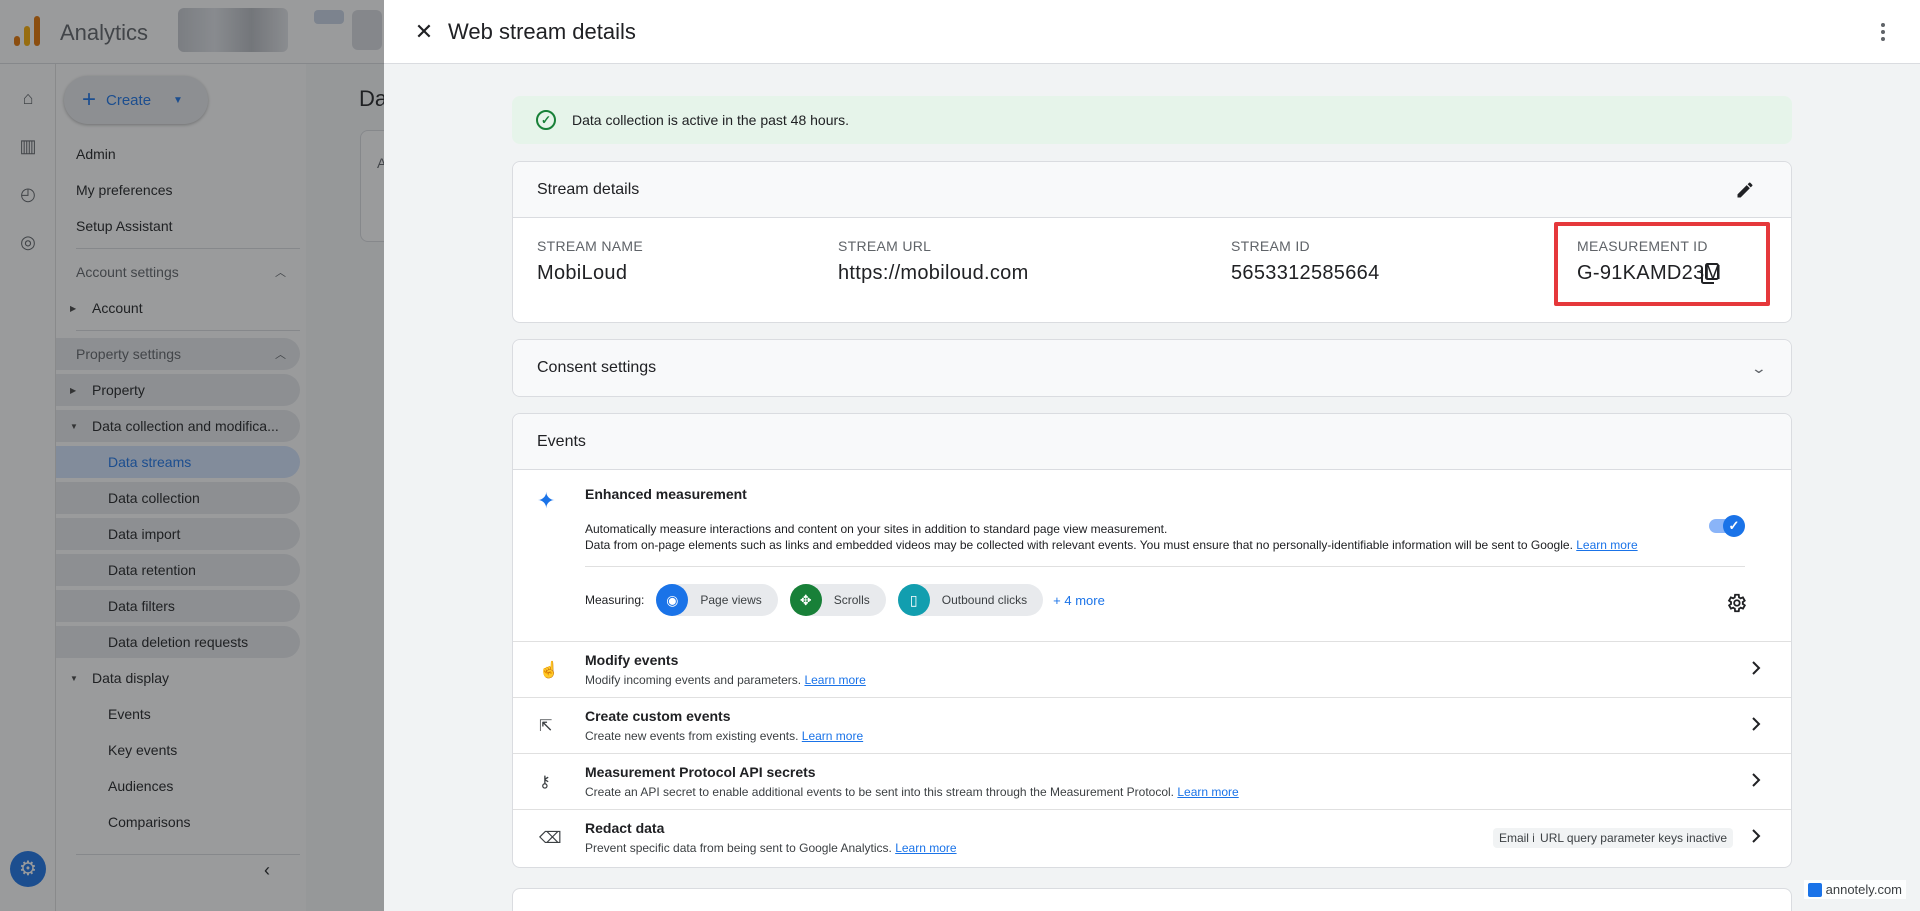 The width and height of the screenshot is (1920, 911). I want to click on annotely-logo-icon, so click(1814, 889).